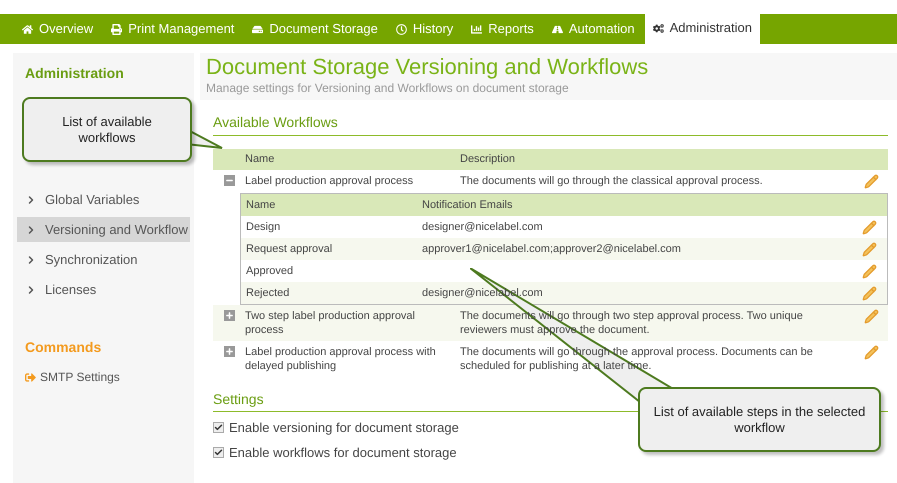 The width and height of the screenshot is (897, 483). What do you see at coordinates (72, 377) in the screenshot?
I see `command-link: SMTP Settings` at bounding box center [72, 377].